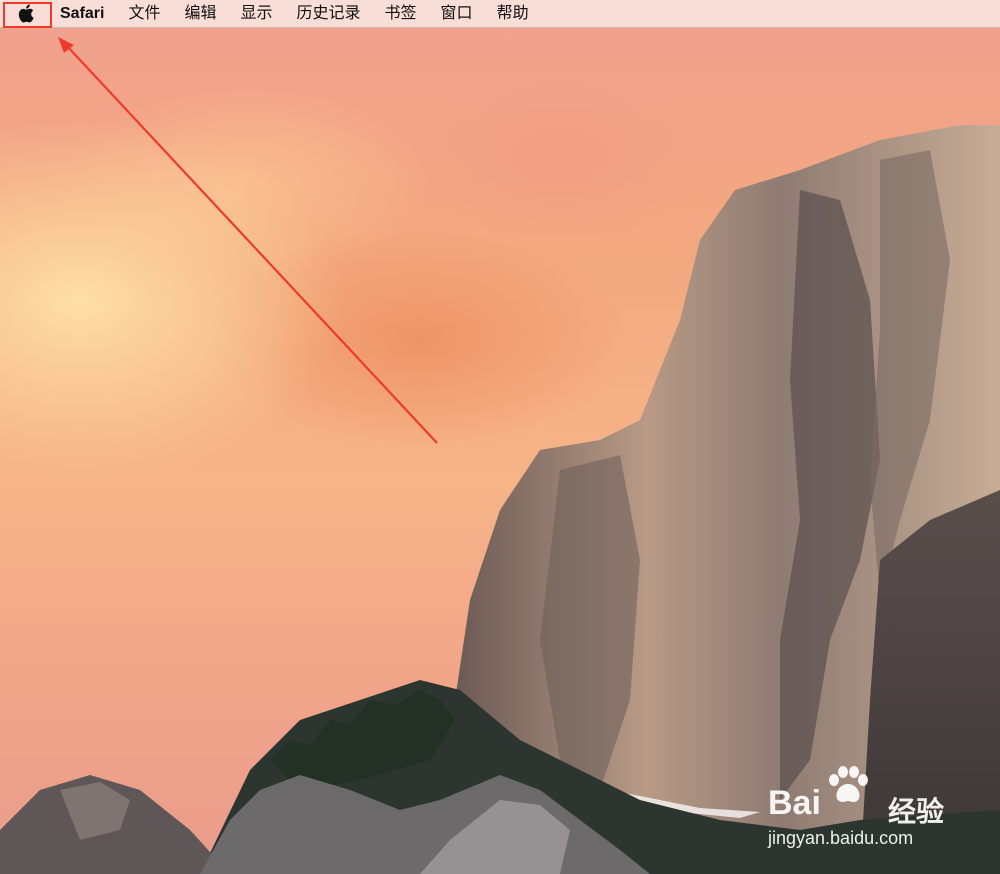  Describe the element at coordinates (916, 811) in the screenshot. I see `watermark-brand-cn: 经验` at that location.